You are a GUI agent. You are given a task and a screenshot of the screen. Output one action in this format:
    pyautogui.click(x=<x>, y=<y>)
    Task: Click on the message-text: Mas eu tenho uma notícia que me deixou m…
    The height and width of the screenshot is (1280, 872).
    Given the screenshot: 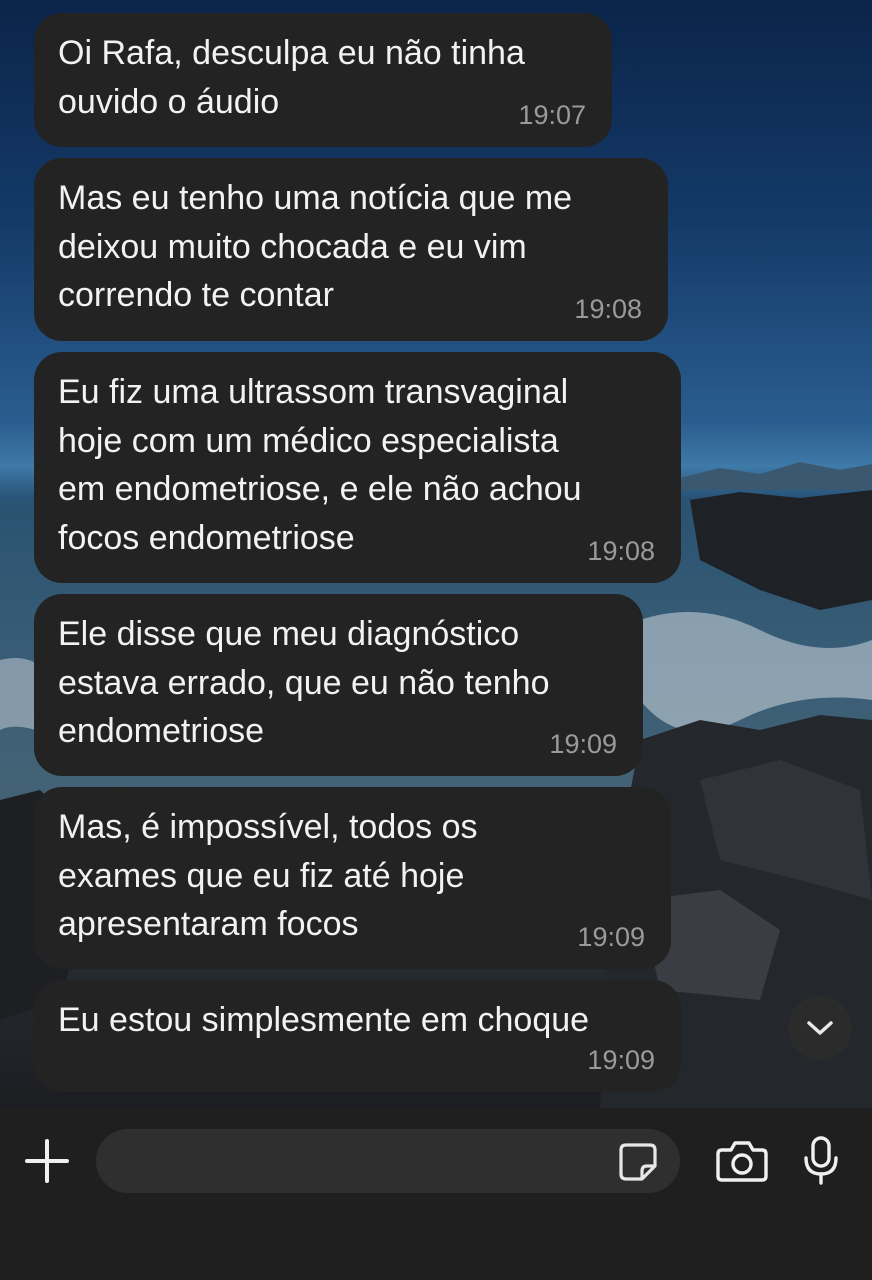 What is the action you would take?
    pyautogui.click(x=315, y=246)
    